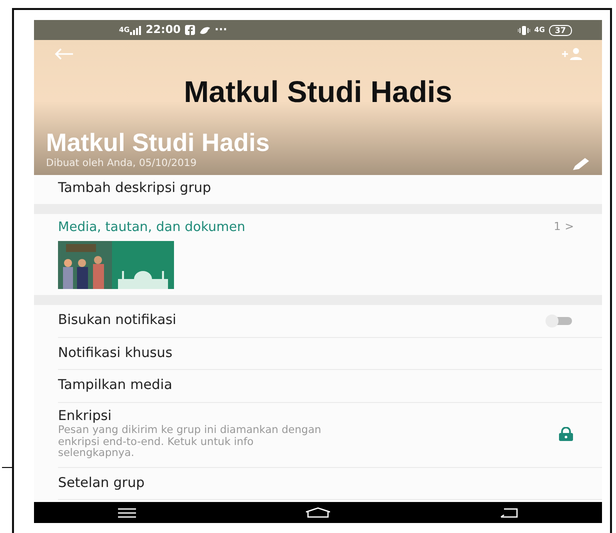  I want to click on setting-label: Tampilkan media, so click(316, 386).